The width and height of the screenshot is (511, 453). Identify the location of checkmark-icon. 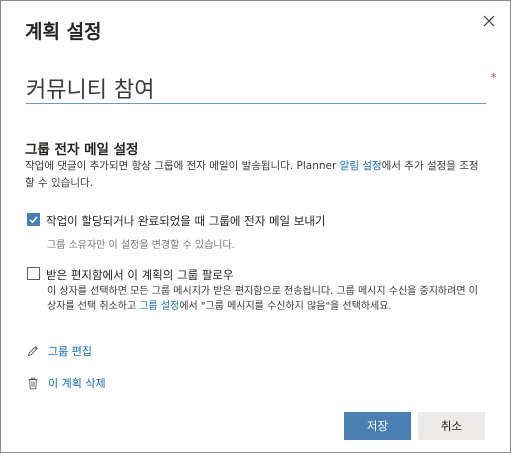
(33, 220).